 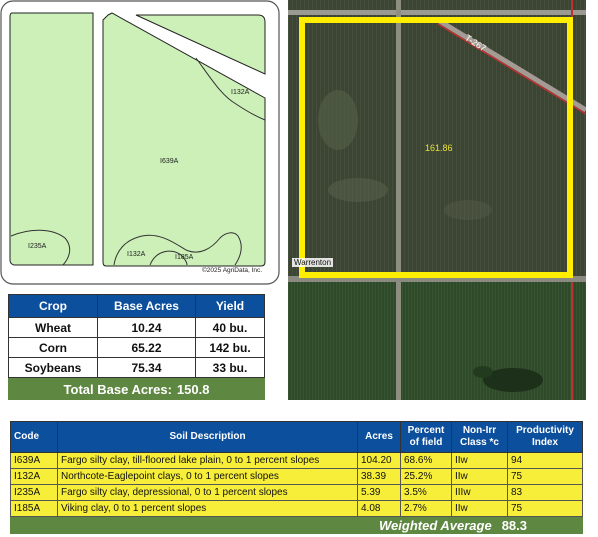 What do you see at coordinates (169, 161) in the screenshot?
I see `soil-label-i639a: I639A` at bounding box center [169, 161].